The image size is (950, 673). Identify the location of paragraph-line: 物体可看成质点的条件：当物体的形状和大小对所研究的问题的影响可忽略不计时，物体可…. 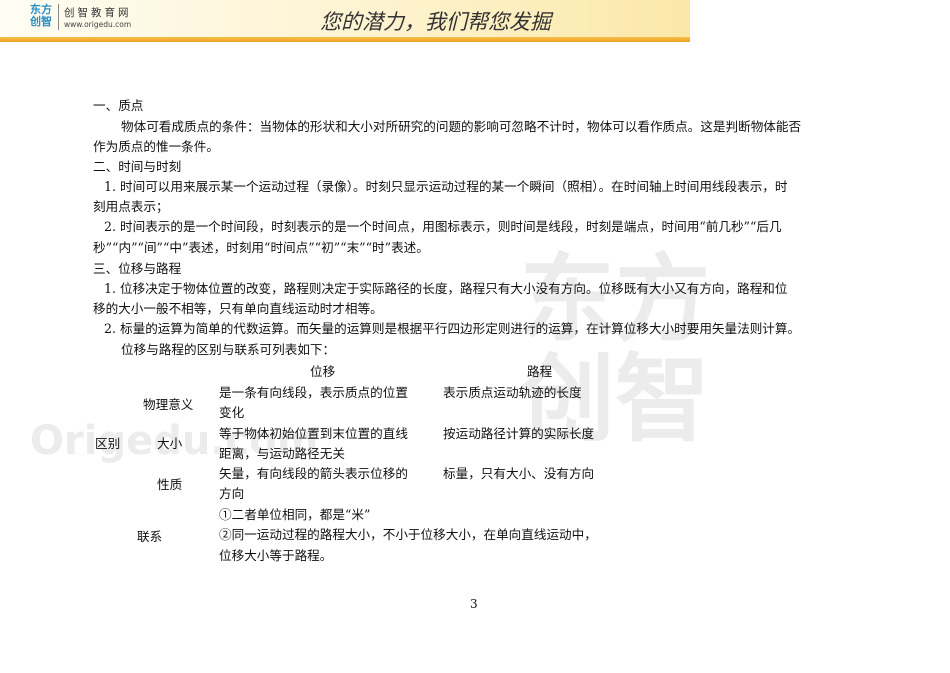
(461, 126).